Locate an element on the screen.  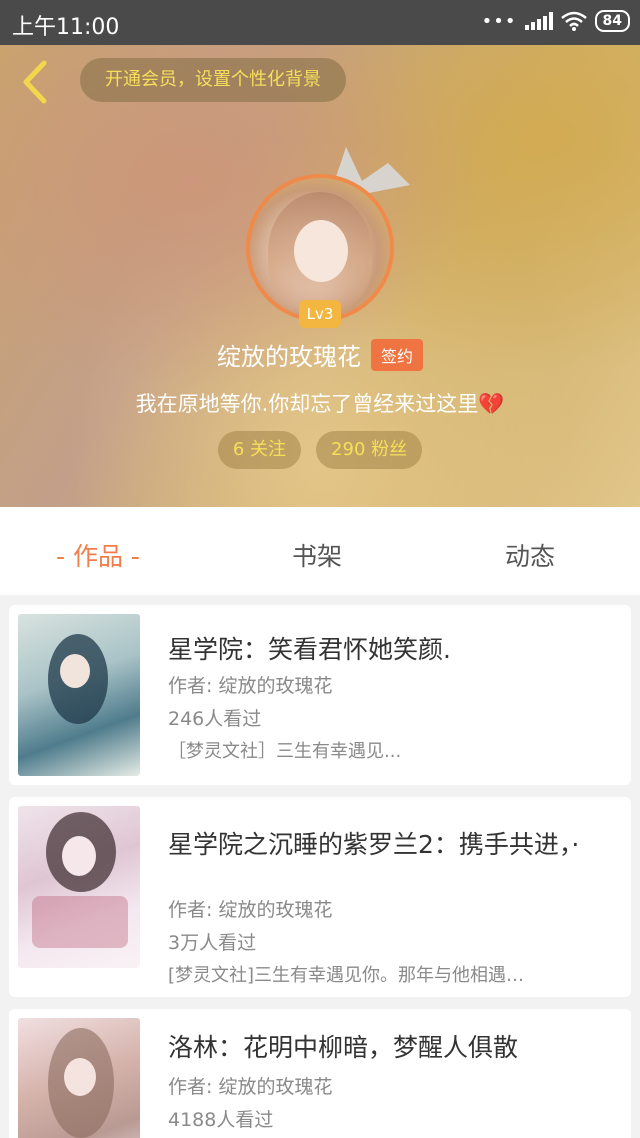
profile-tabs: - 作品 - 书架 动态 is located at coordinates (320, 551).